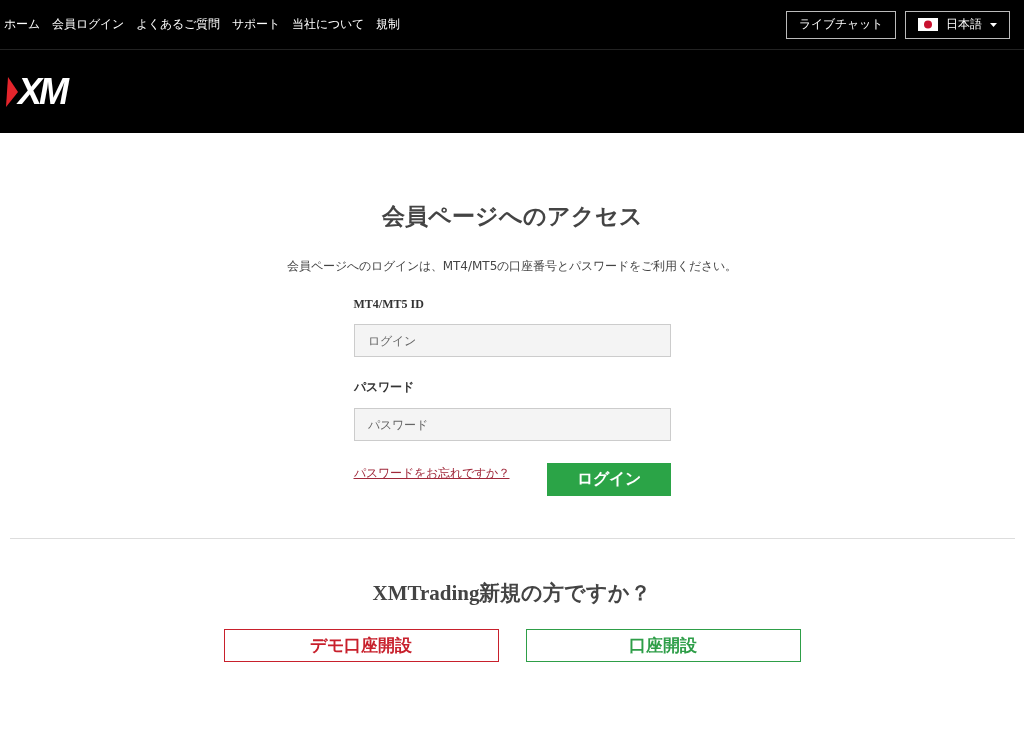  Describe the element at coordinates (841, 24) in the screenshot. I see `live-chat-button: ライブチャット` at that location.